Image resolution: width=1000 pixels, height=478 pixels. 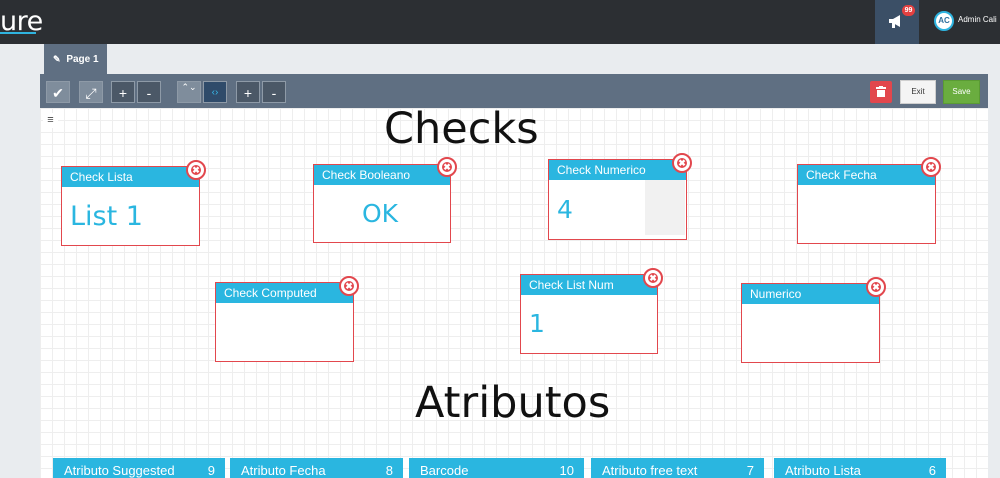 I want to click on tab-page-1: ✎ Page 1, so click(x=75, y=59).